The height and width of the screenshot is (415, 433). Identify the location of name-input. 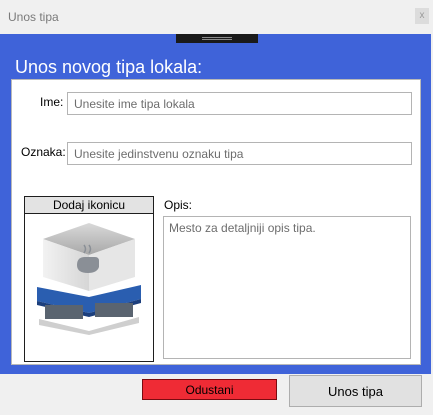
(239, 103).